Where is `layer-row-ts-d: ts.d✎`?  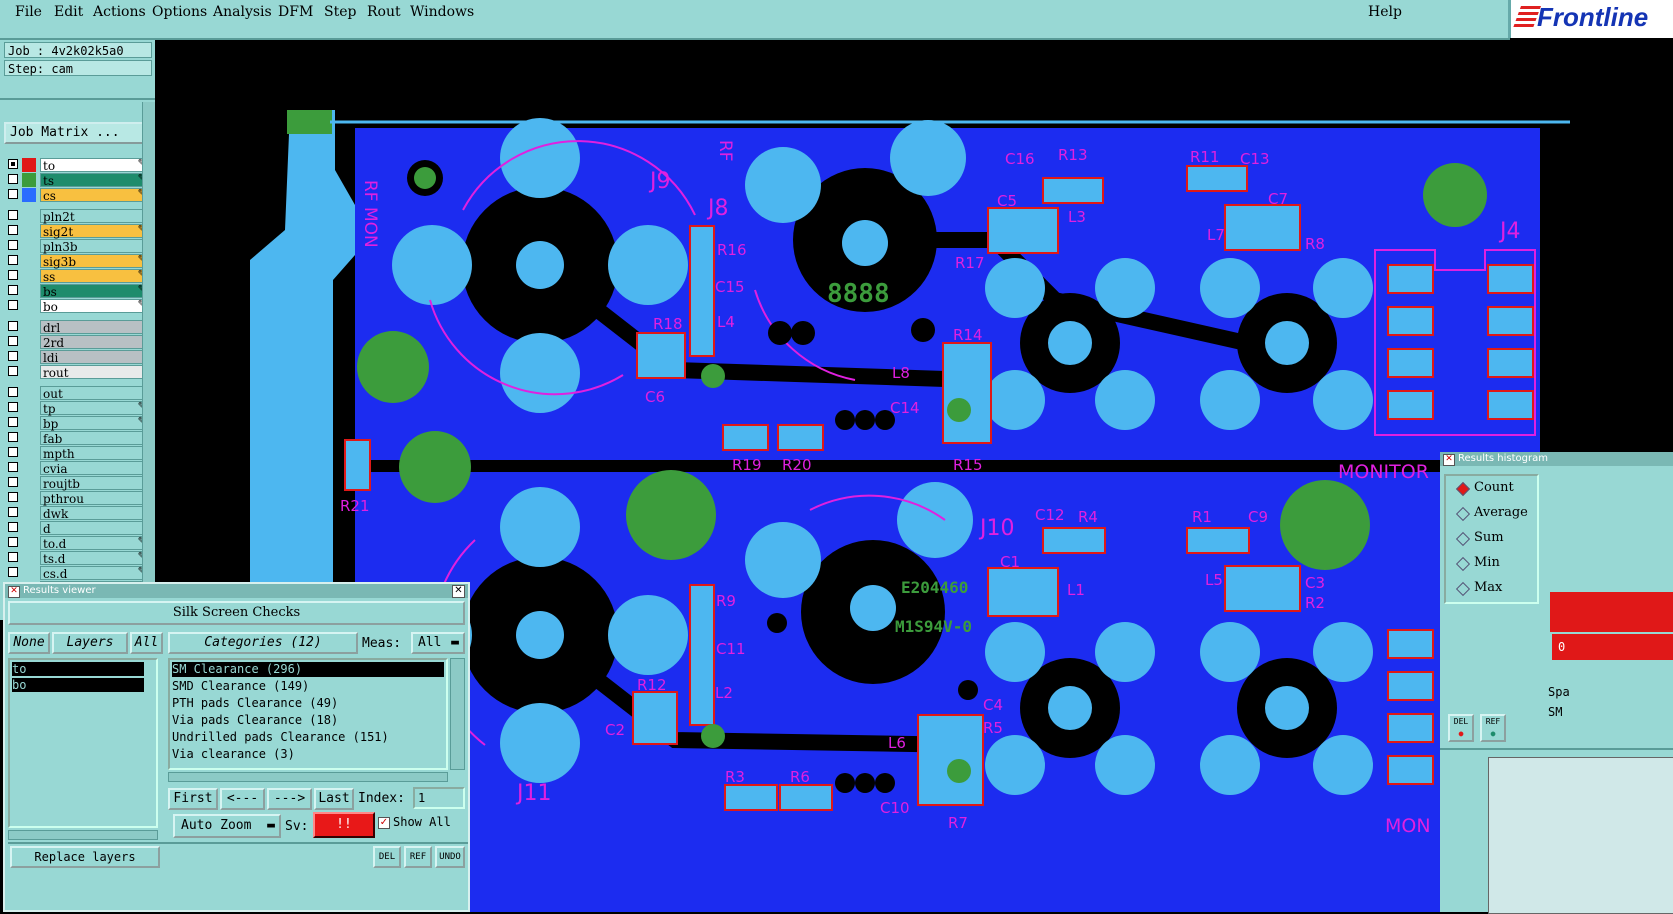
layer-row-ts-d: ts.d✎ is located at coordinates (79, 558).